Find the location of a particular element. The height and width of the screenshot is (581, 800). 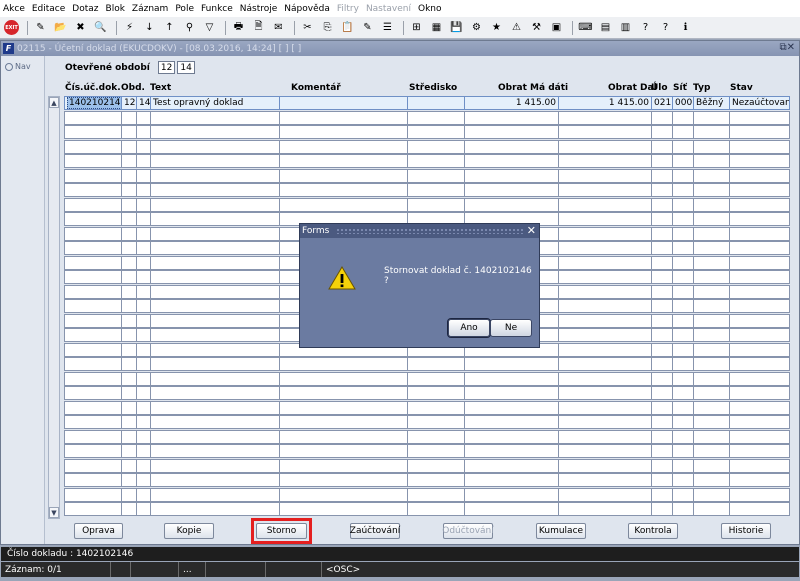

menu-item-10: Nastavení is located at coordinates (388, 9).